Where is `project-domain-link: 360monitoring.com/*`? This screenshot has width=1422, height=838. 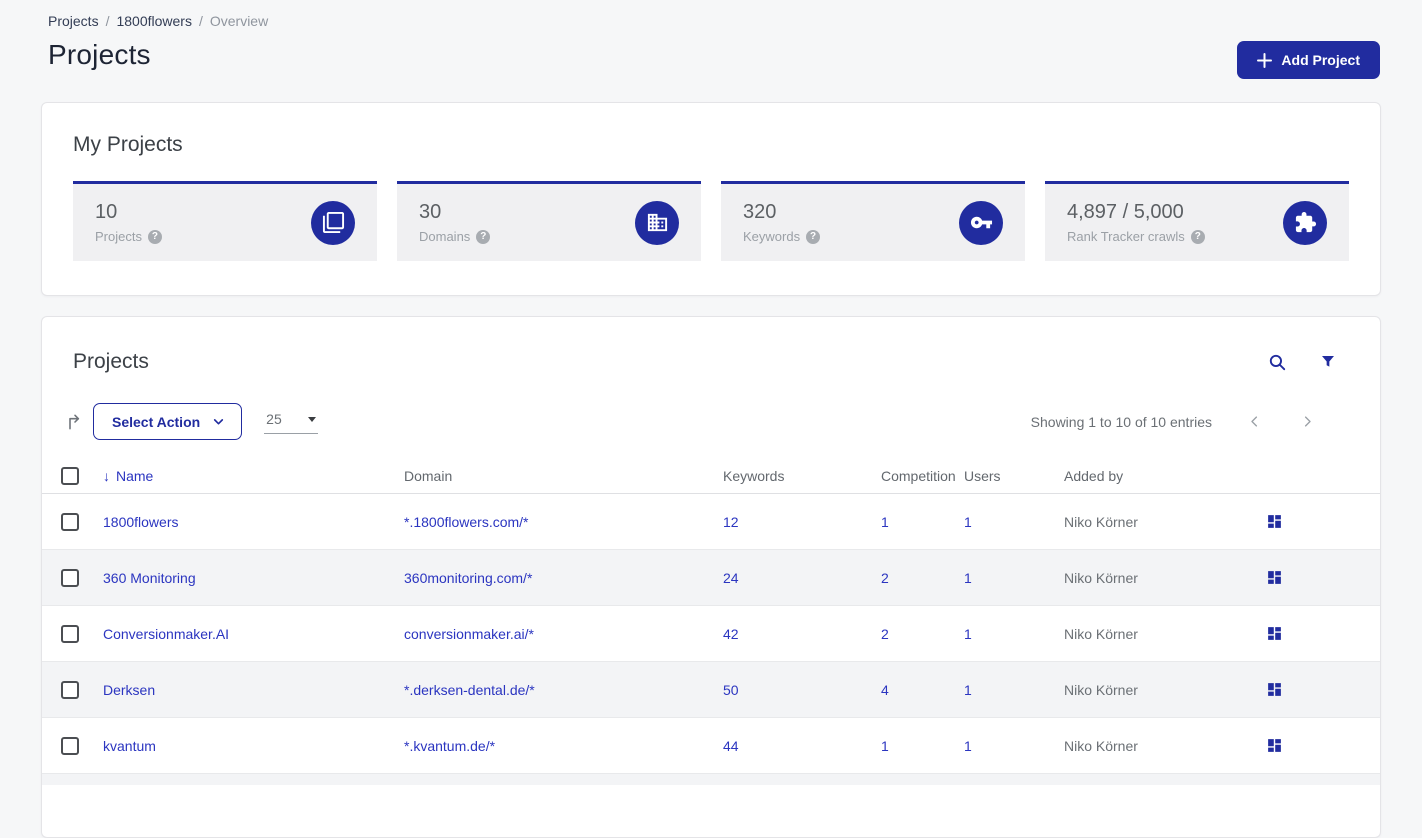
project-domain-link: 360monitoring.com/* is located at coordinates (468, 578).